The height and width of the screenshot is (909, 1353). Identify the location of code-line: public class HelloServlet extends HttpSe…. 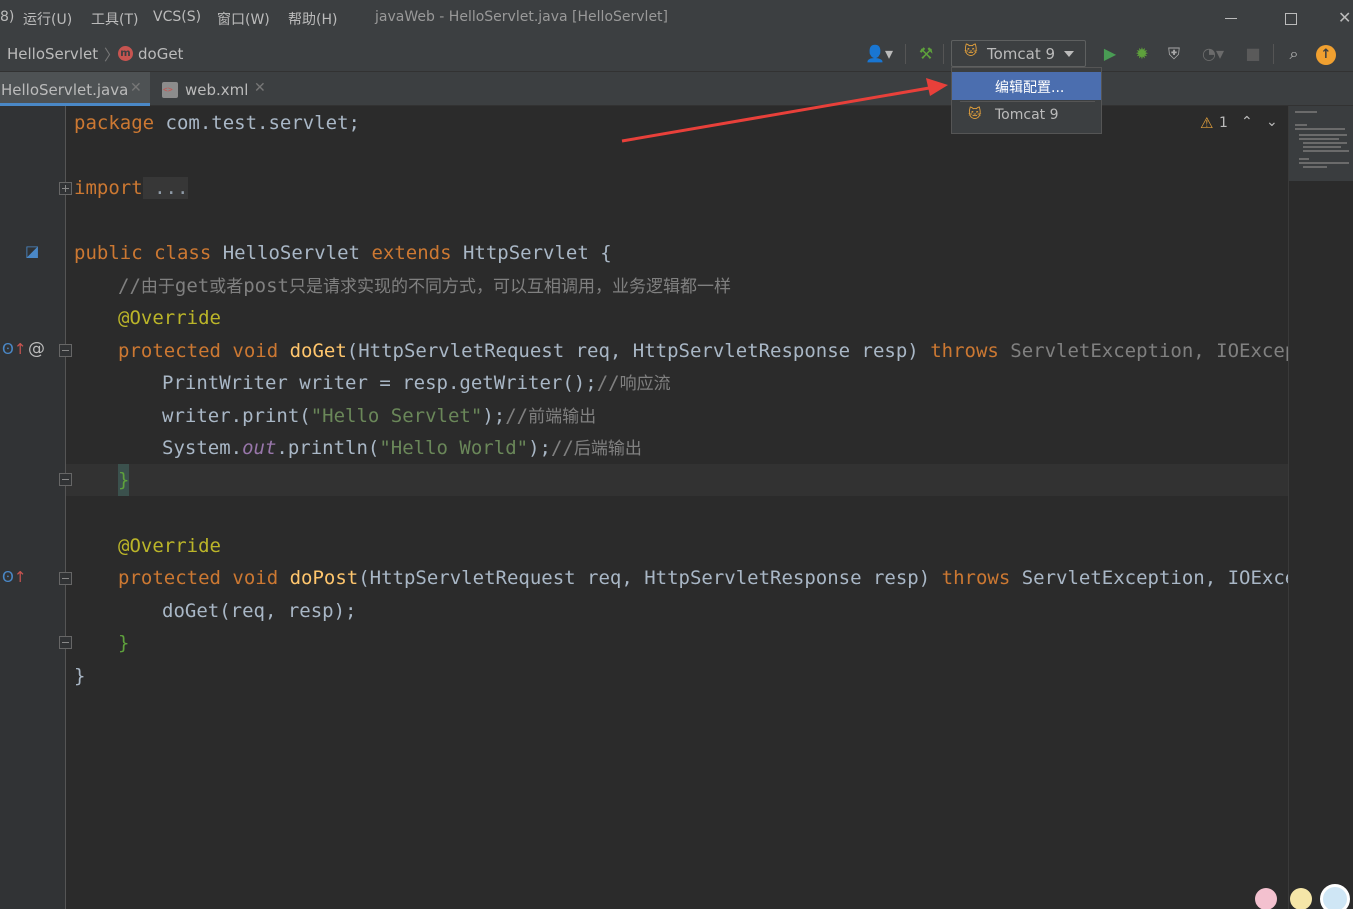
(343, 253).